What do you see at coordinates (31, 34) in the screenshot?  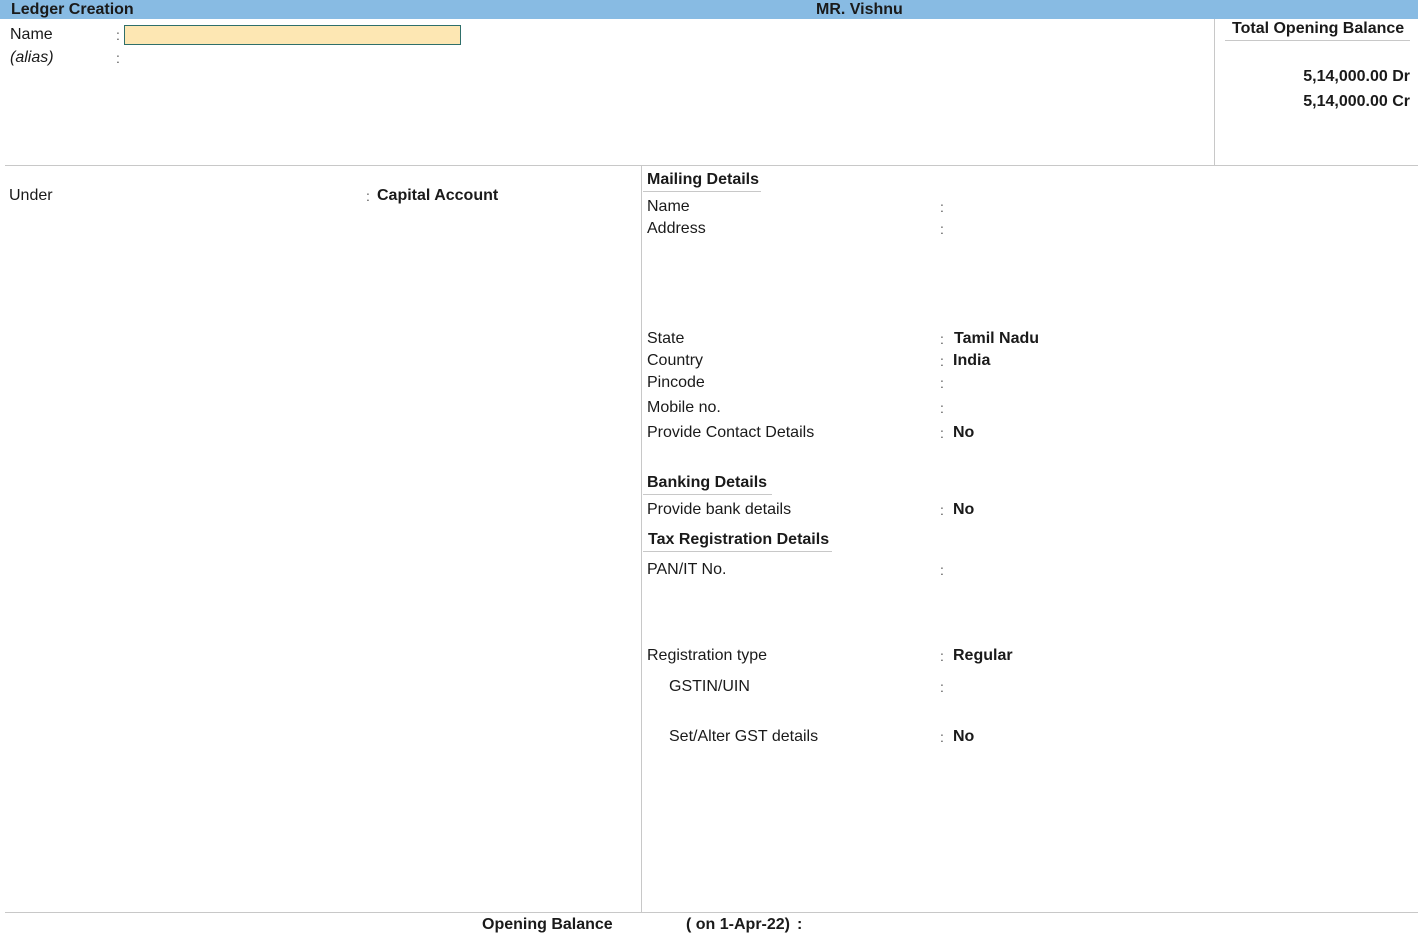 I see `name-label: Name` at bounding box center [31, 34].